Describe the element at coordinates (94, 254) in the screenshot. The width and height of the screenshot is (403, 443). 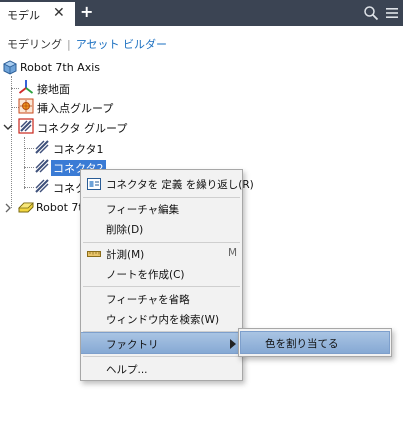
I see `ruler-icon` at that location.